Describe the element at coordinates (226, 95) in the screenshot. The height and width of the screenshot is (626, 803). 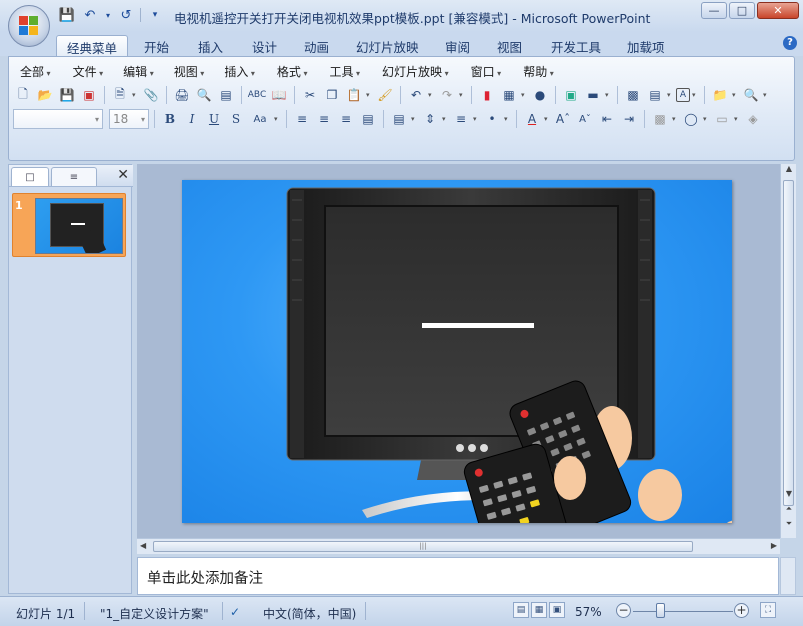
I see `page-setup-icon: ▤` at that location.